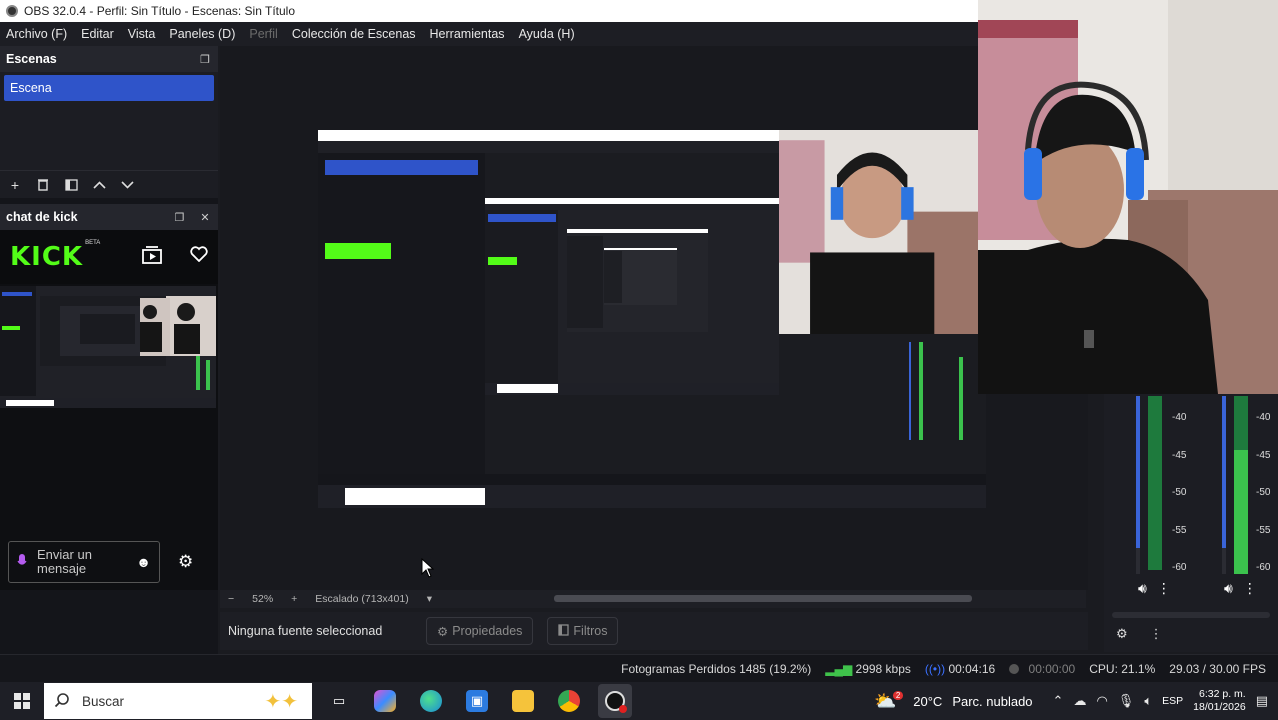 The image size is (1278, 720). I want to click on microphone-icon: 🎙︎, so click(1126, 701).